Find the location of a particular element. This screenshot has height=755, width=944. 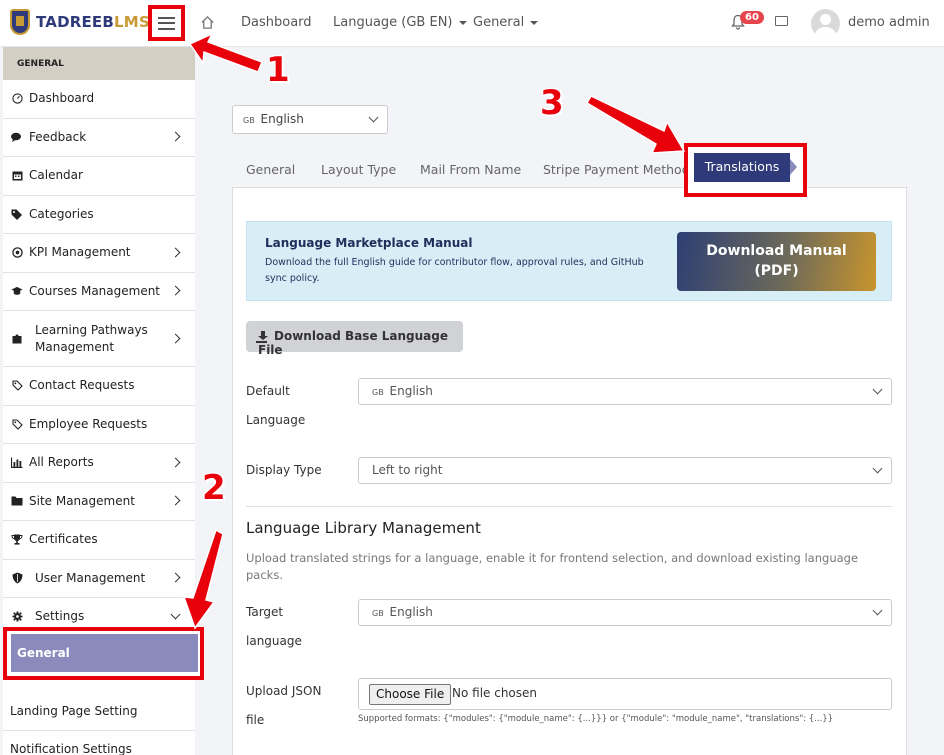

step-1-label: 1 is located at coordinates (278, 70).